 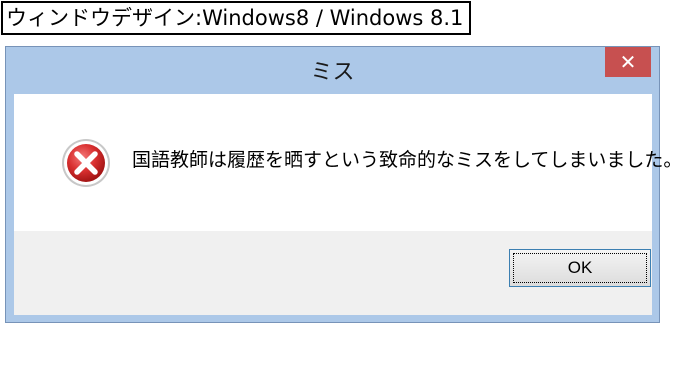 I want to click on close-button: ✕, so click(x=628, y=62).